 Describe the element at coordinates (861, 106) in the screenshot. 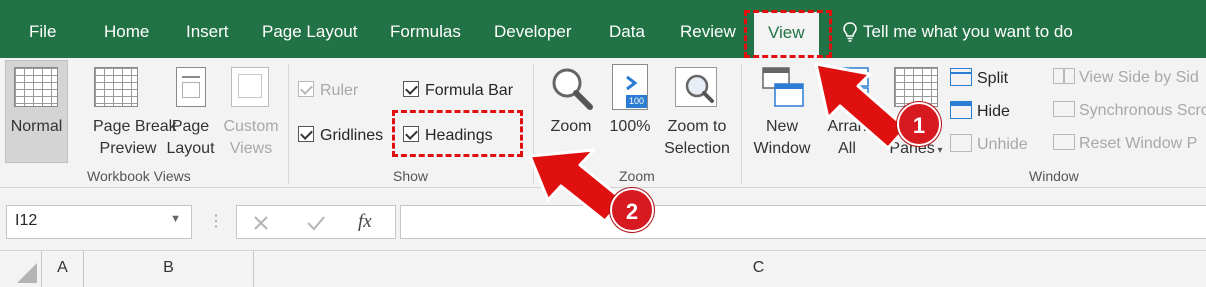

I see `red-arrow-icon` at that location.